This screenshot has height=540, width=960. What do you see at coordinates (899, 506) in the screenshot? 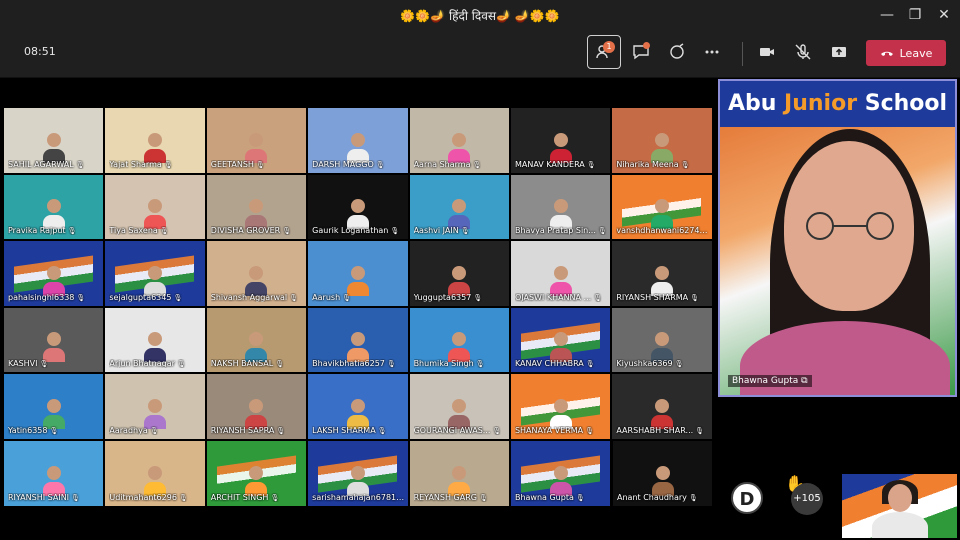
I see `self-view` at bounding box center [899, 506].